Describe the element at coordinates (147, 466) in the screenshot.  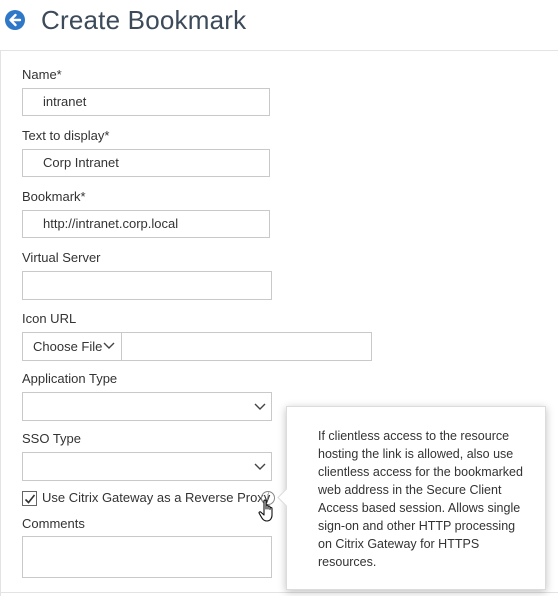
I see `sso-type-select` at that location.